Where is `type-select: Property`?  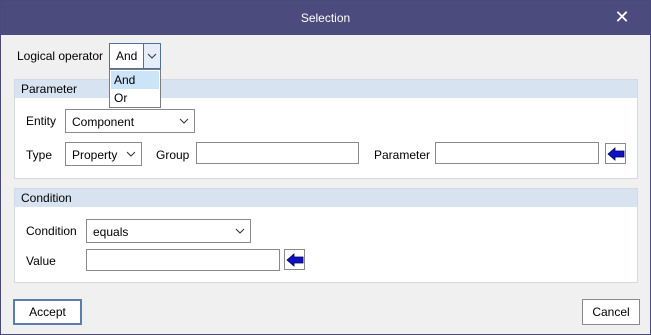 type-select: Property is located at coordinates (103, 154).